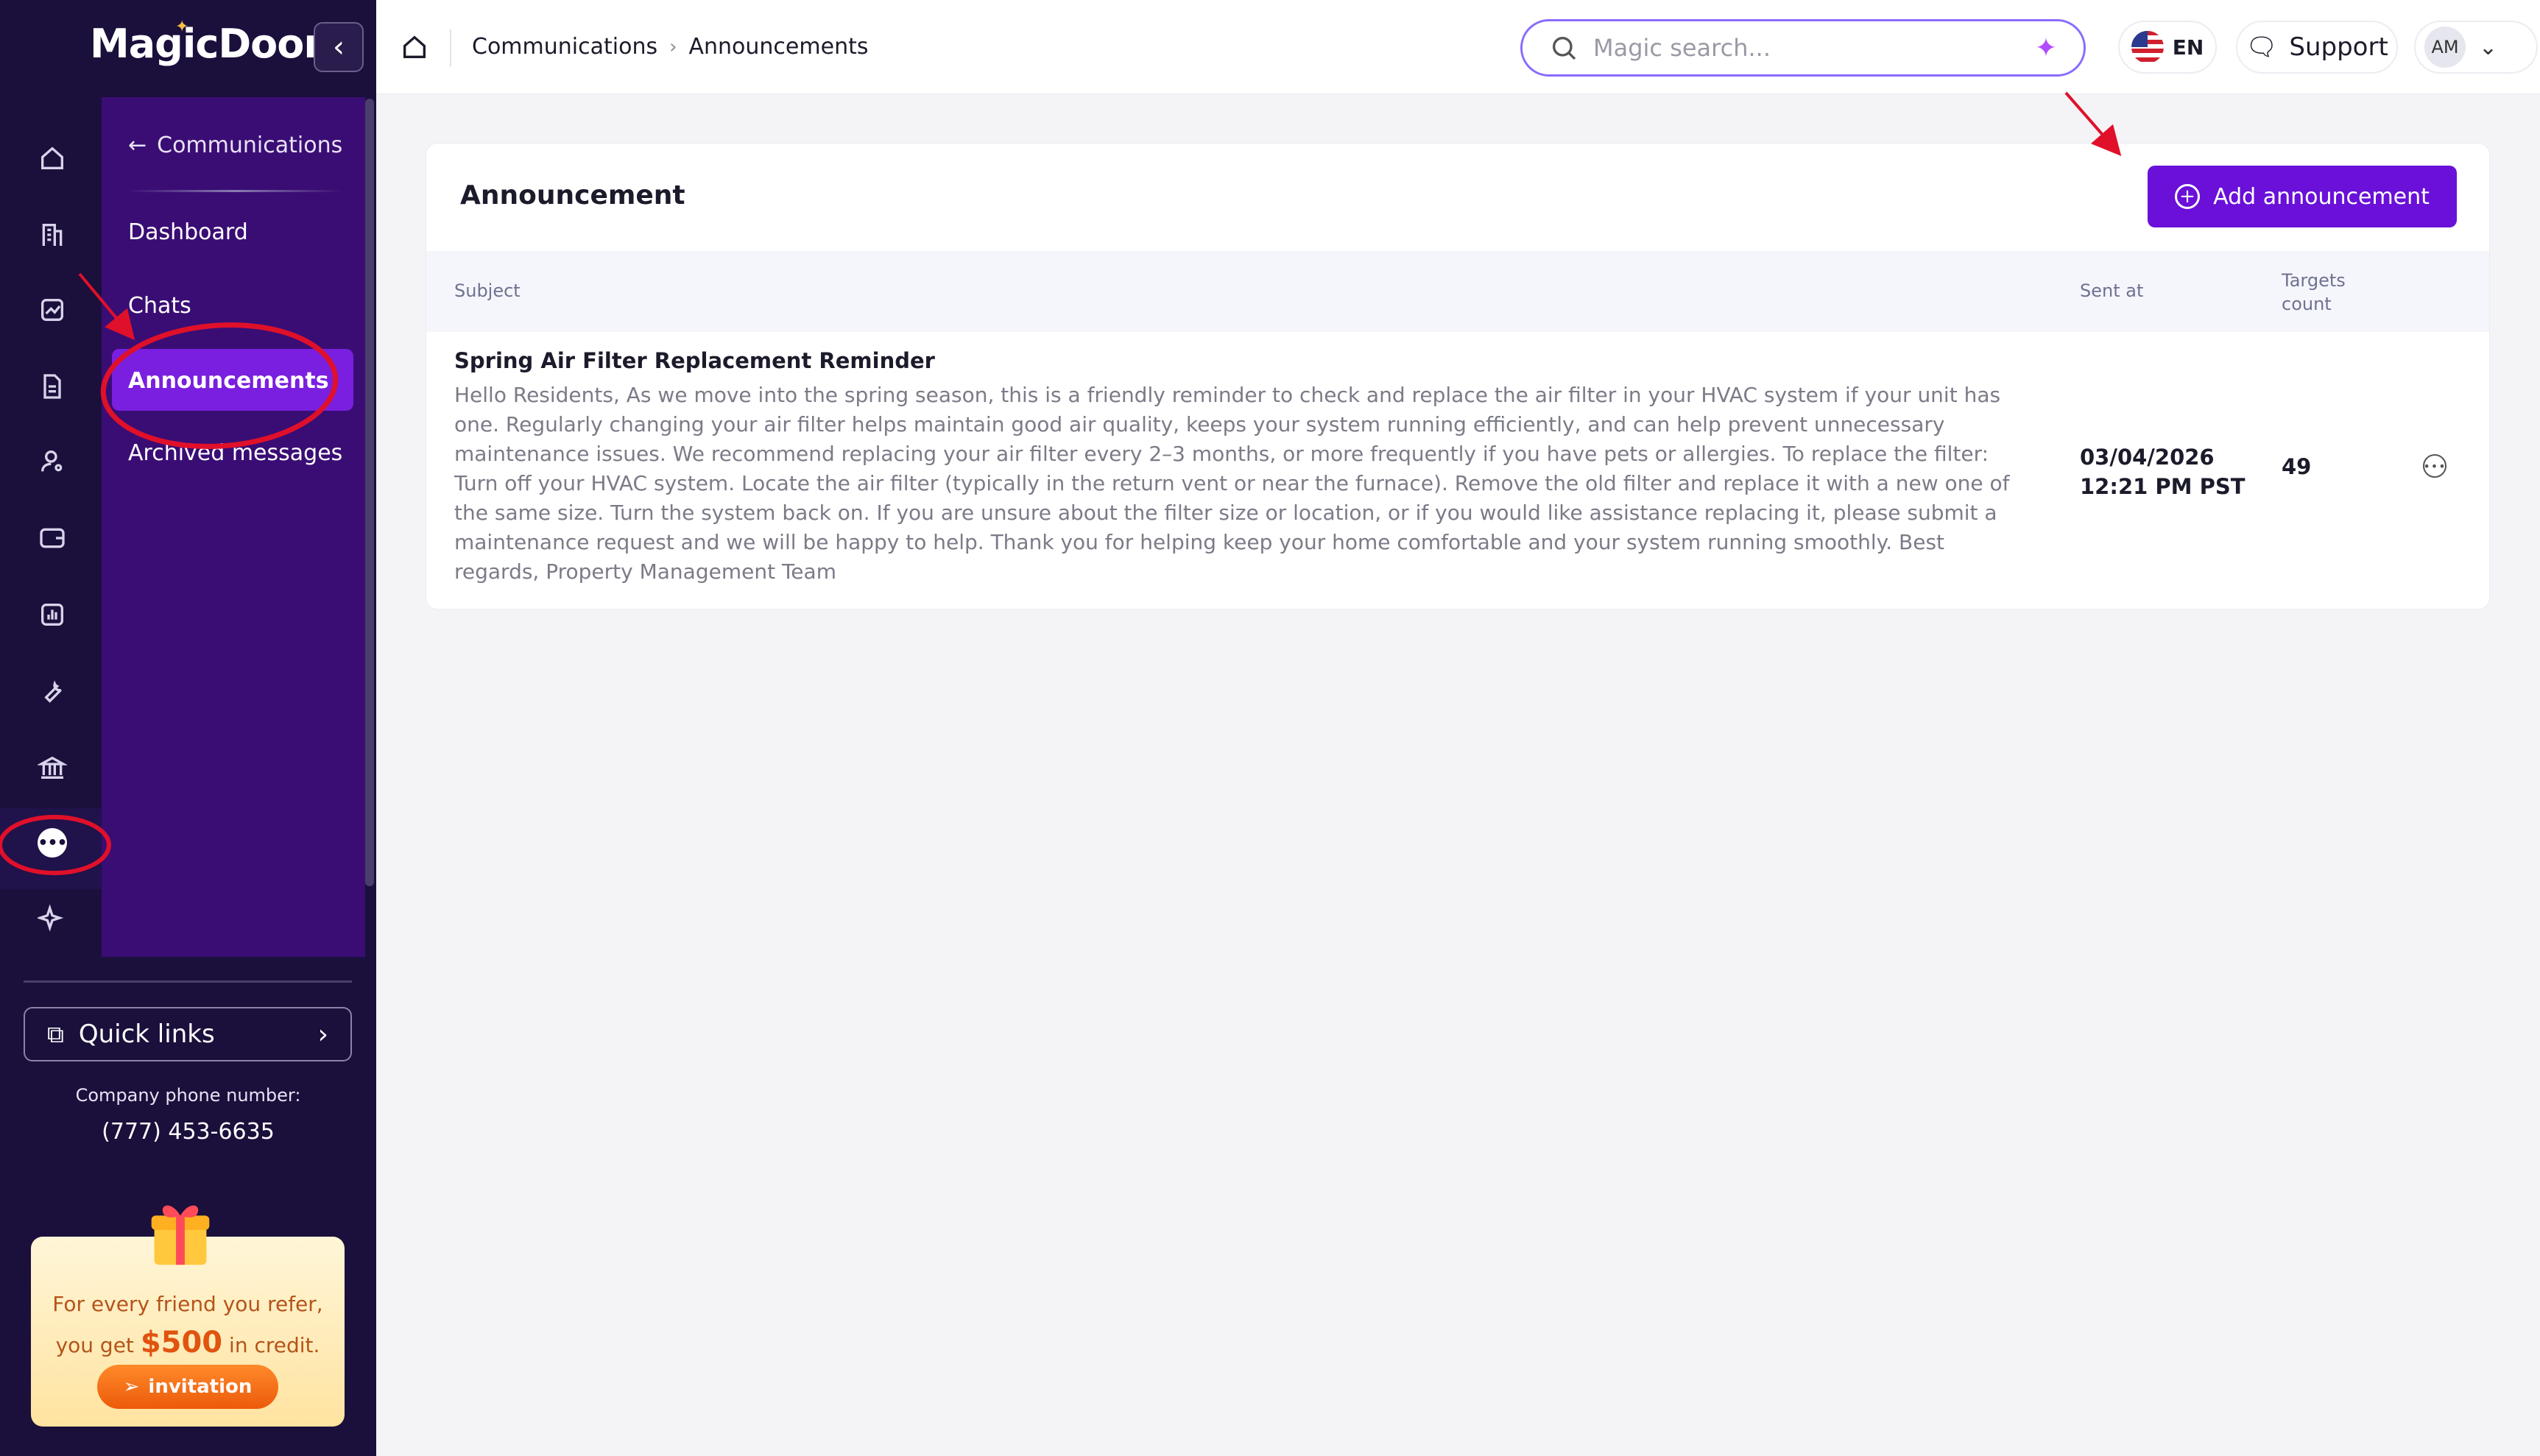 This screenshot has width=2540, height=1456. I want to click on targets-count: 49, so click(2297, 466).